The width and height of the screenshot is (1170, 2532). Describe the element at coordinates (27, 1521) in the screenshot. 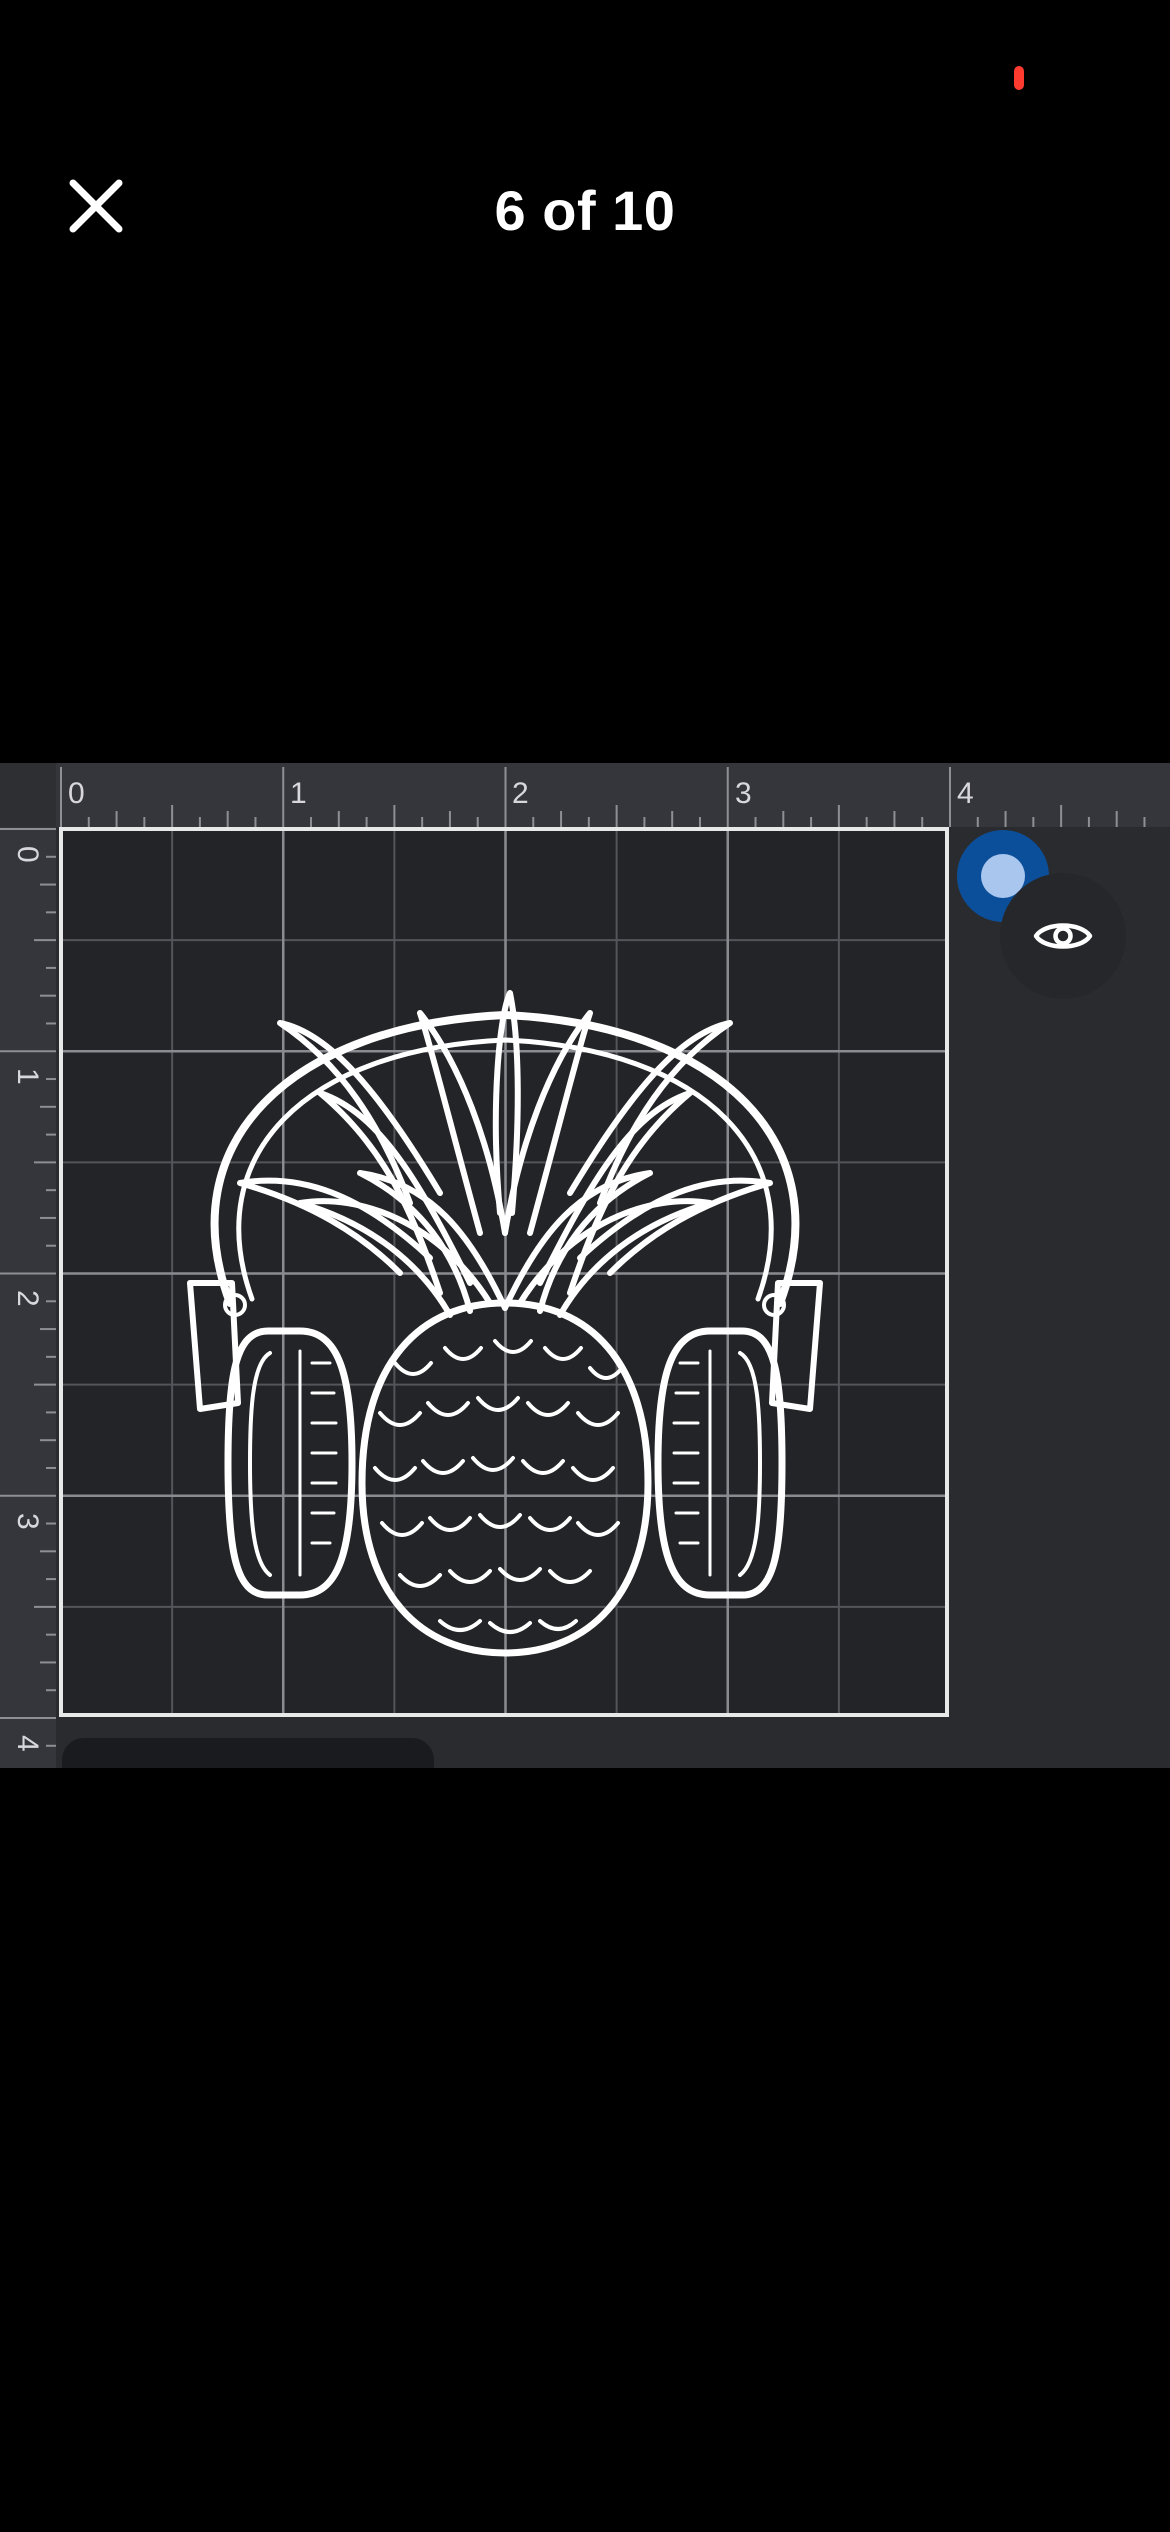

I see `ruler-y-label-3: 3` at that location.